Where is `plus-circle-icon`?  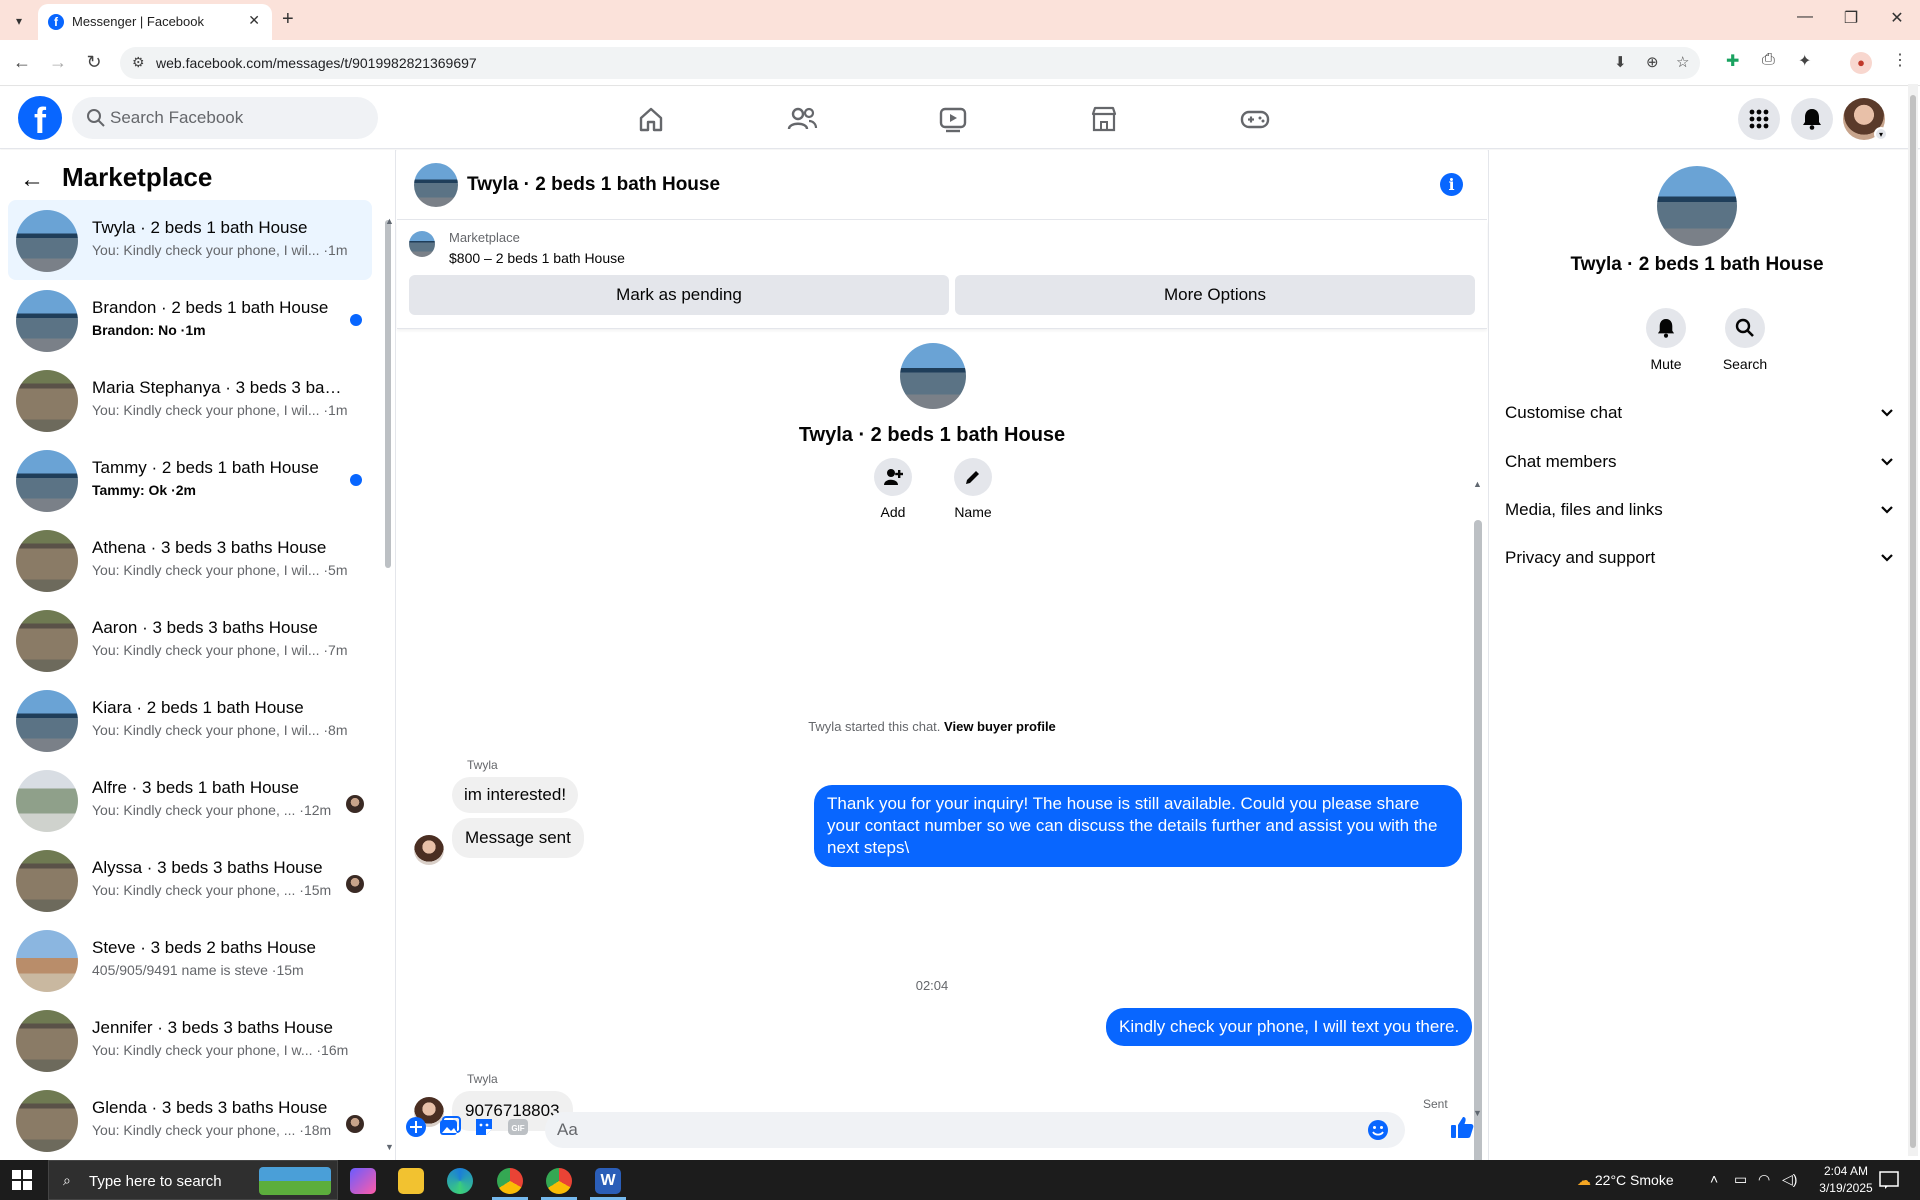
plus-circle-icon is located at coordinates (416, 1127).